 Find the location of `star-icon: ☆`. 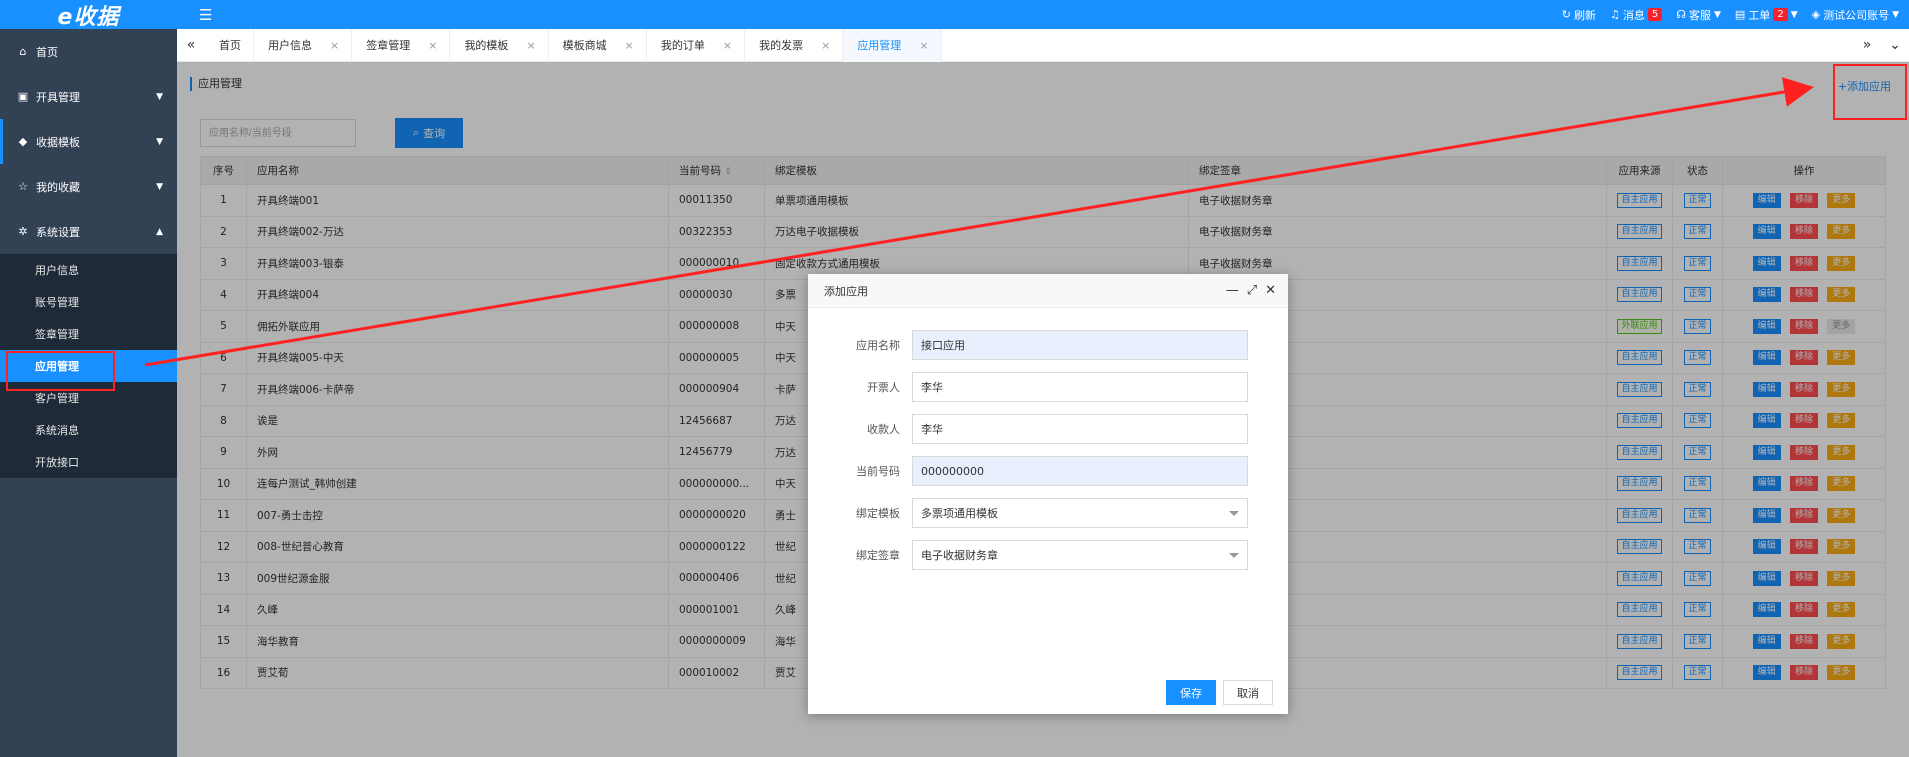

star-icon: ☆ is located at coordinates (23, 186).